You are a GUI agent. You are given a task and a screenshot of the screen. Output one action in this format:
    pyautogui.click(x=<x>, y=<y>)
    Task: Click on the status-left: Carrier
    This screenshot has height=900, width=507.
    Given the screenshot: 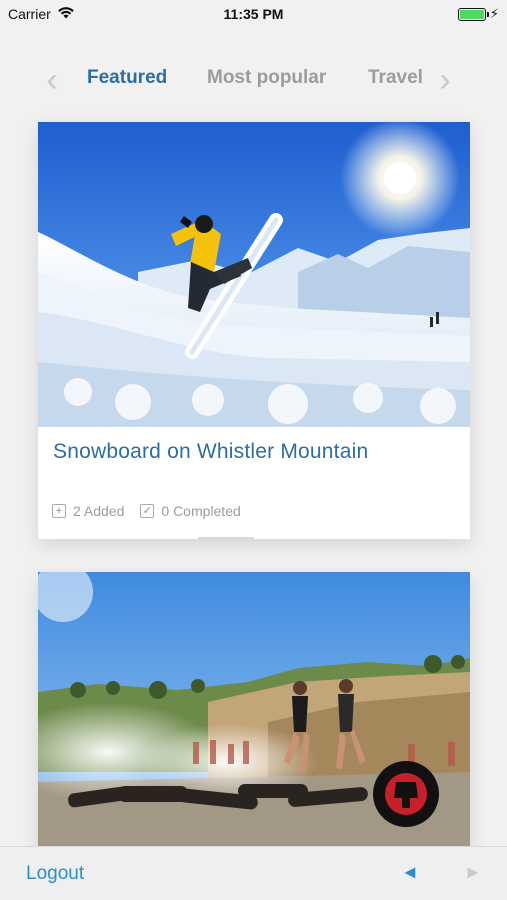 What is the action you would take?
    pyautogui.click(x=41, y=14)
    